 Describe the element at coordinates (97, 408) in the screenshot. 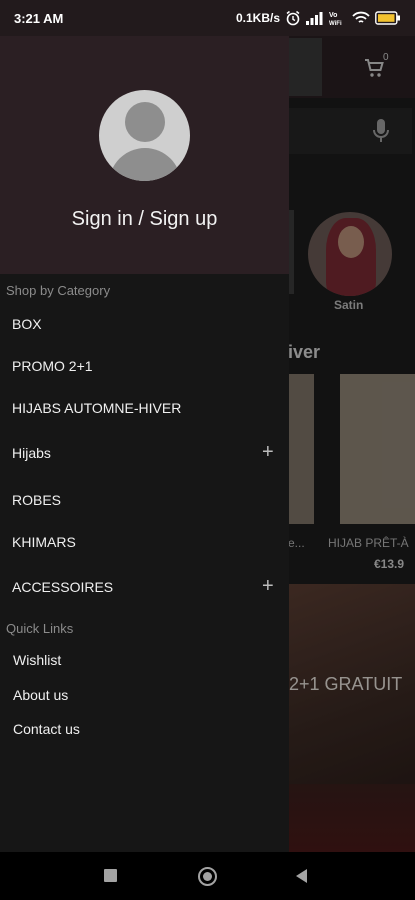

I see `menu-item-label: HIJABS AUTOMNE-HIVER` at that location.